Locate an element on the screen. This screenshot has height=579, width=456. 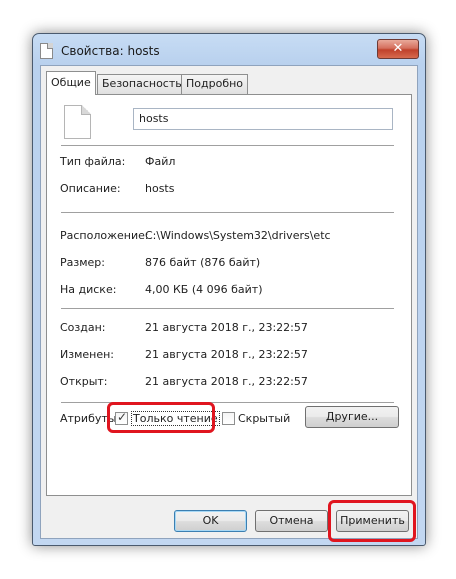
location-value: C:\Windows\System32\drivers\etc is located at coordinates (238, 235).